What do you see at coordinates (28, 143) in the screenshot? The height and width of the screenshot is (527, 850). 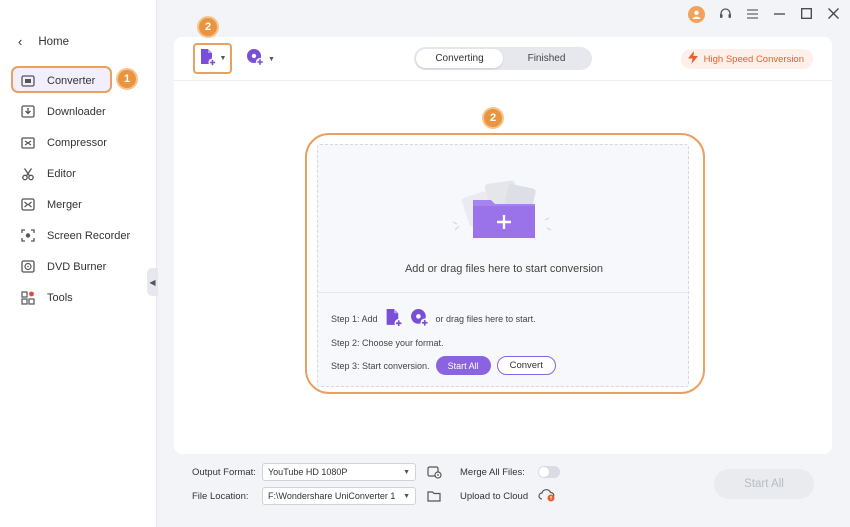 I see `compressor-icon` at bounding box center [28, 143].